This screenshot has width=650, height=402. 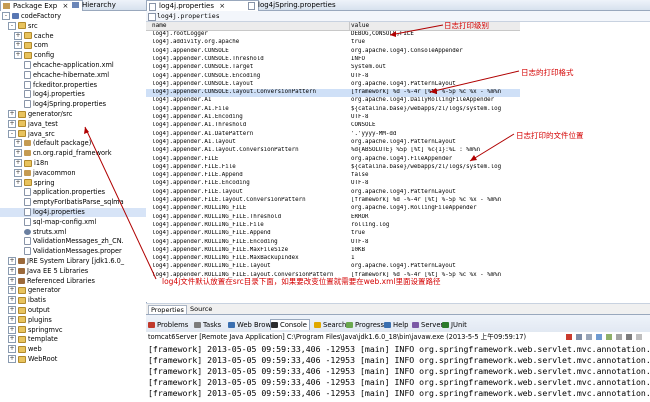 What do you see at coordinates (474, 81) in the screenshot?
I see `arrow-to-conversion-pattern` at bounding box center [474, 81].